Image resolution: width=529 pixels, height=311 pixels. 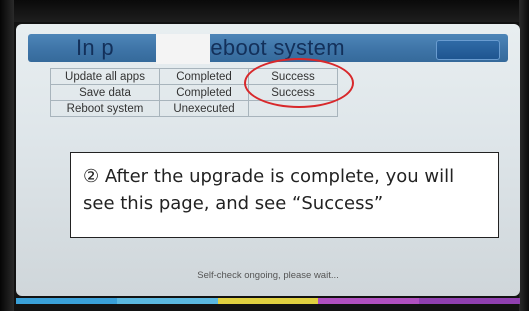 What do you see at coordinates (204, 108) in the screenshot?
I see `status-cell: Unexecuted` at bounding box center [204, 108].